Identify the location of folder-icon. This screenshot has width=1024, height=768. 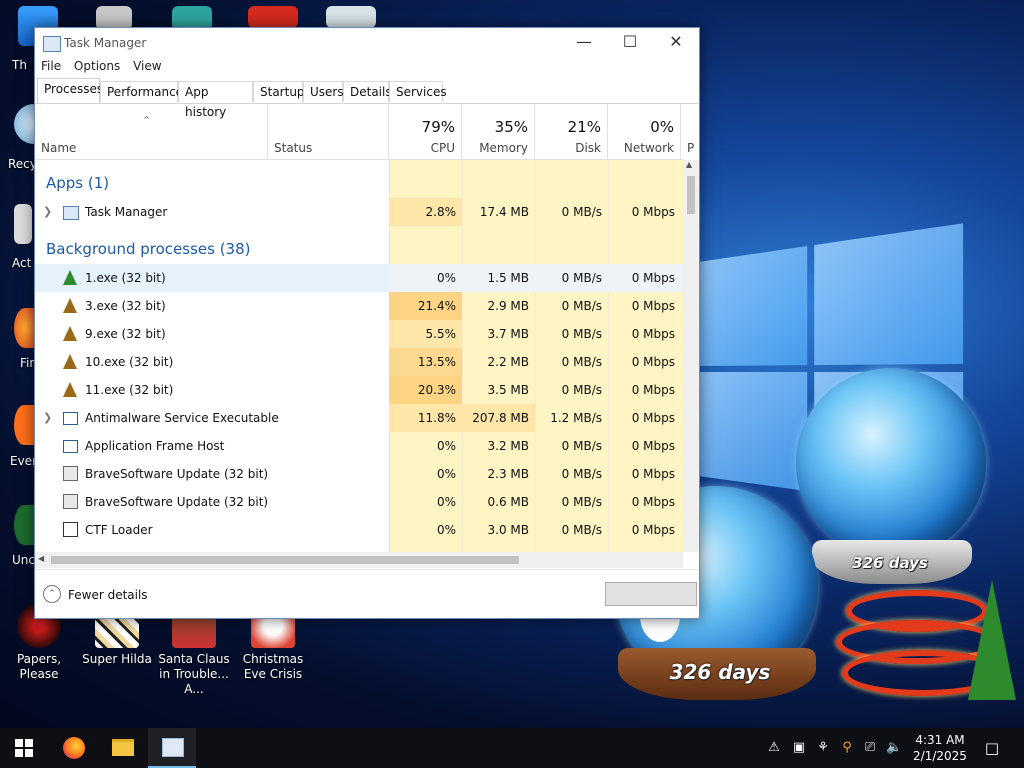
(123, 747).